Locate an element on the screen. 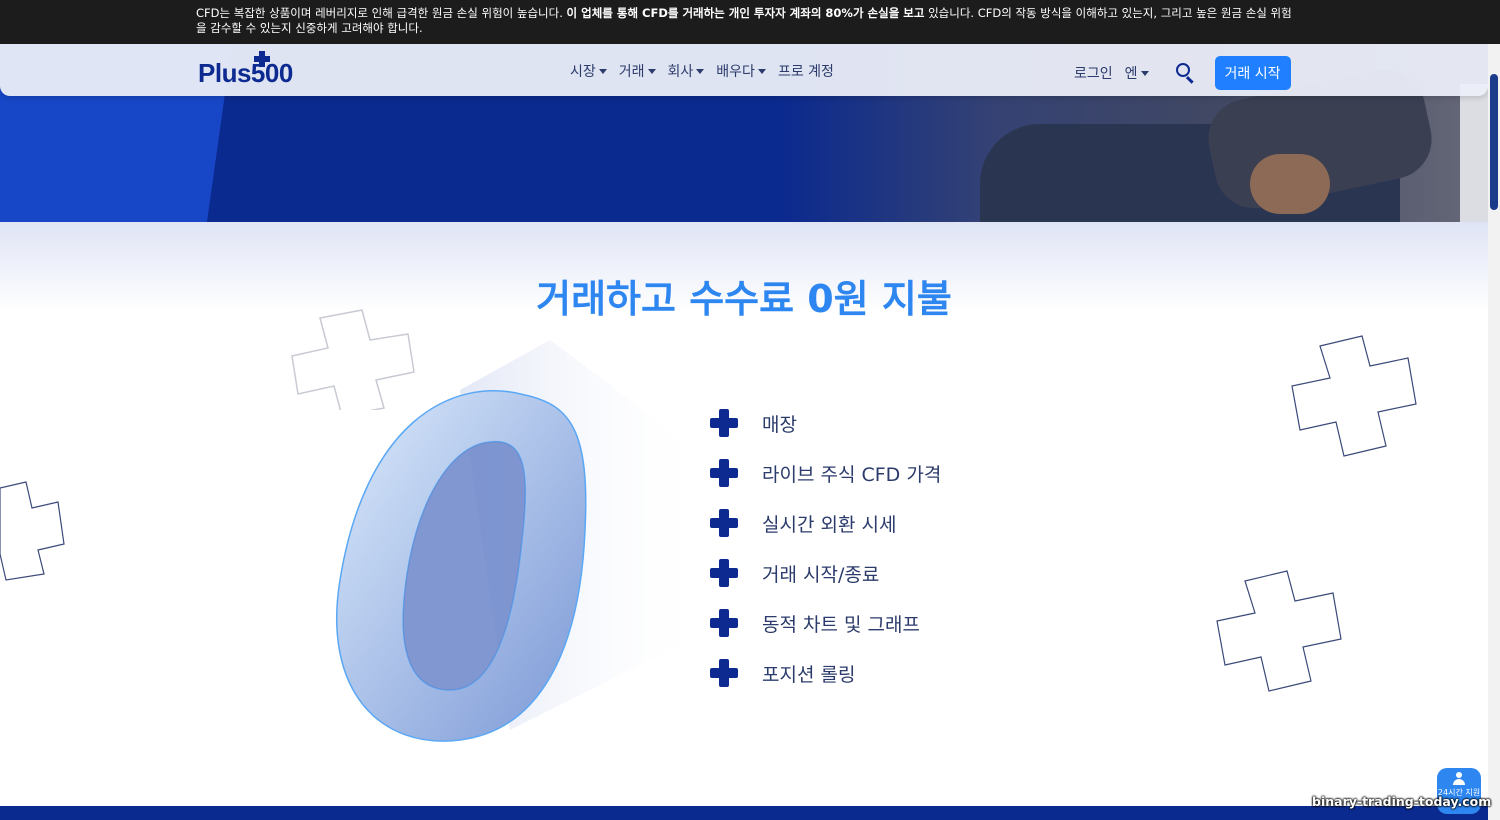 Image resolution: width=1500 pixels, height=820 pixels. feature-label: 거래 시작/종료 is located at coordinates (821, 574).